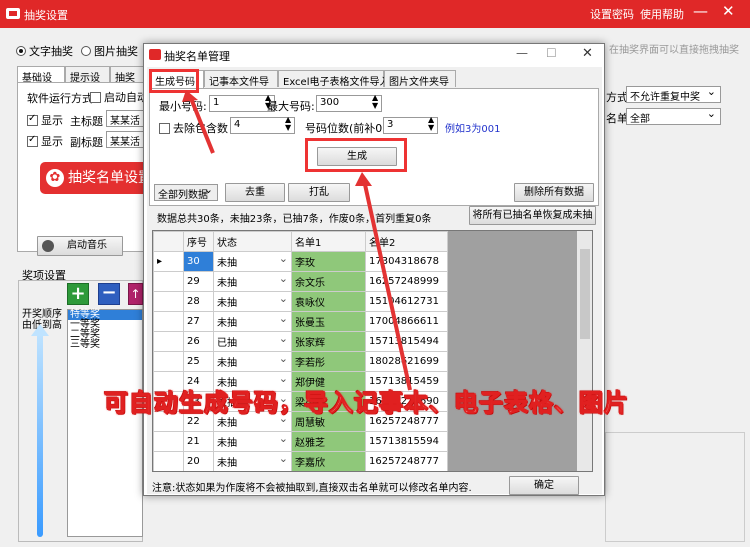  I want to click on arrow-to-generate, so click(387, 285).